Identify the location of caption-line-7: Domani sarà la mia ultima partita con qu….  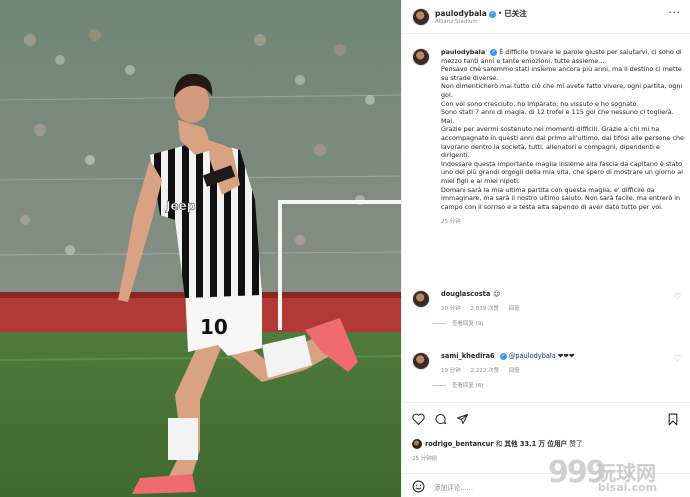
(561, 198).